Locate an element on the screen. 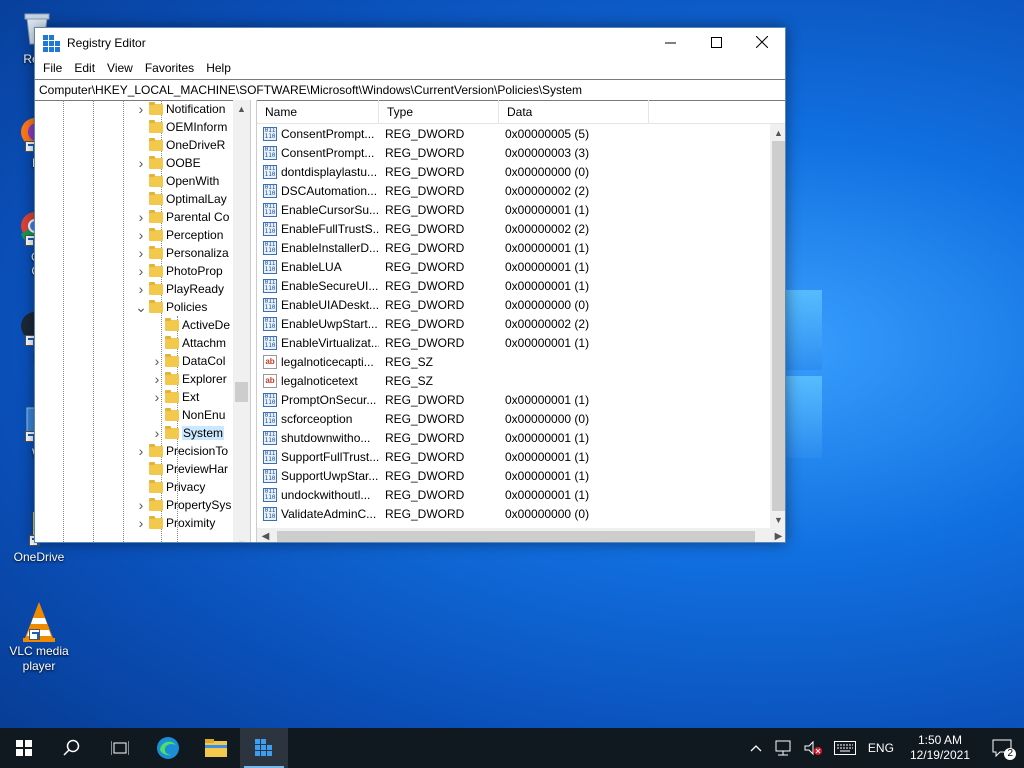  volume-button is located at coordinates (813, 748).